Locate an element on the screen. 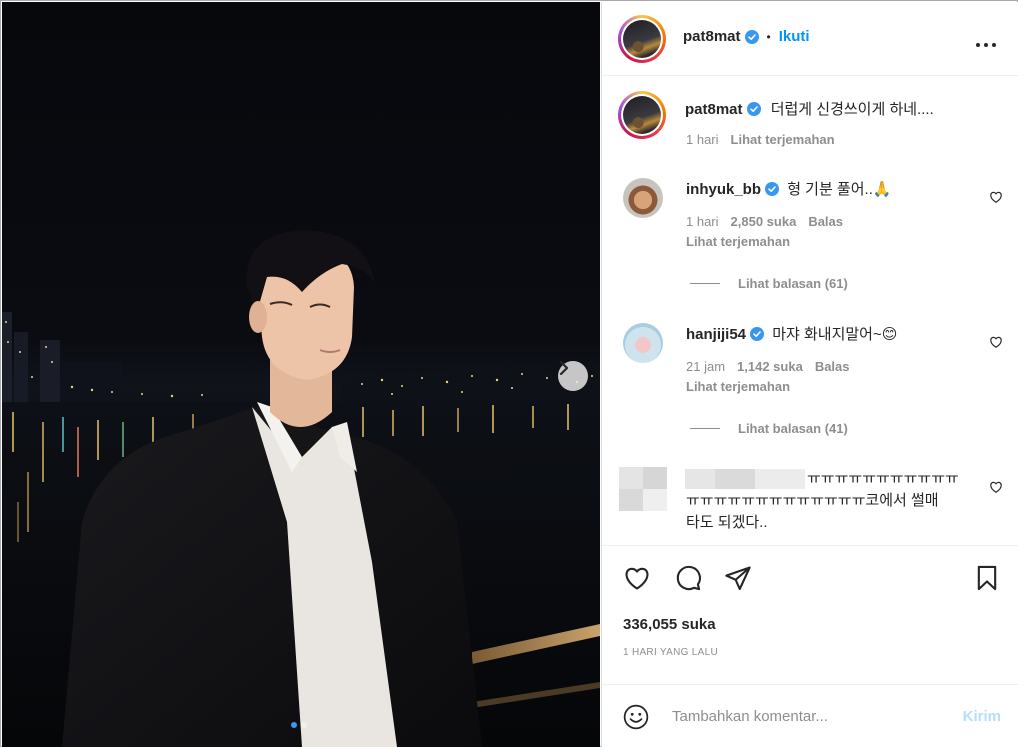  caption-translate: Lihat terjemahan is located at coordinates (783, 139).